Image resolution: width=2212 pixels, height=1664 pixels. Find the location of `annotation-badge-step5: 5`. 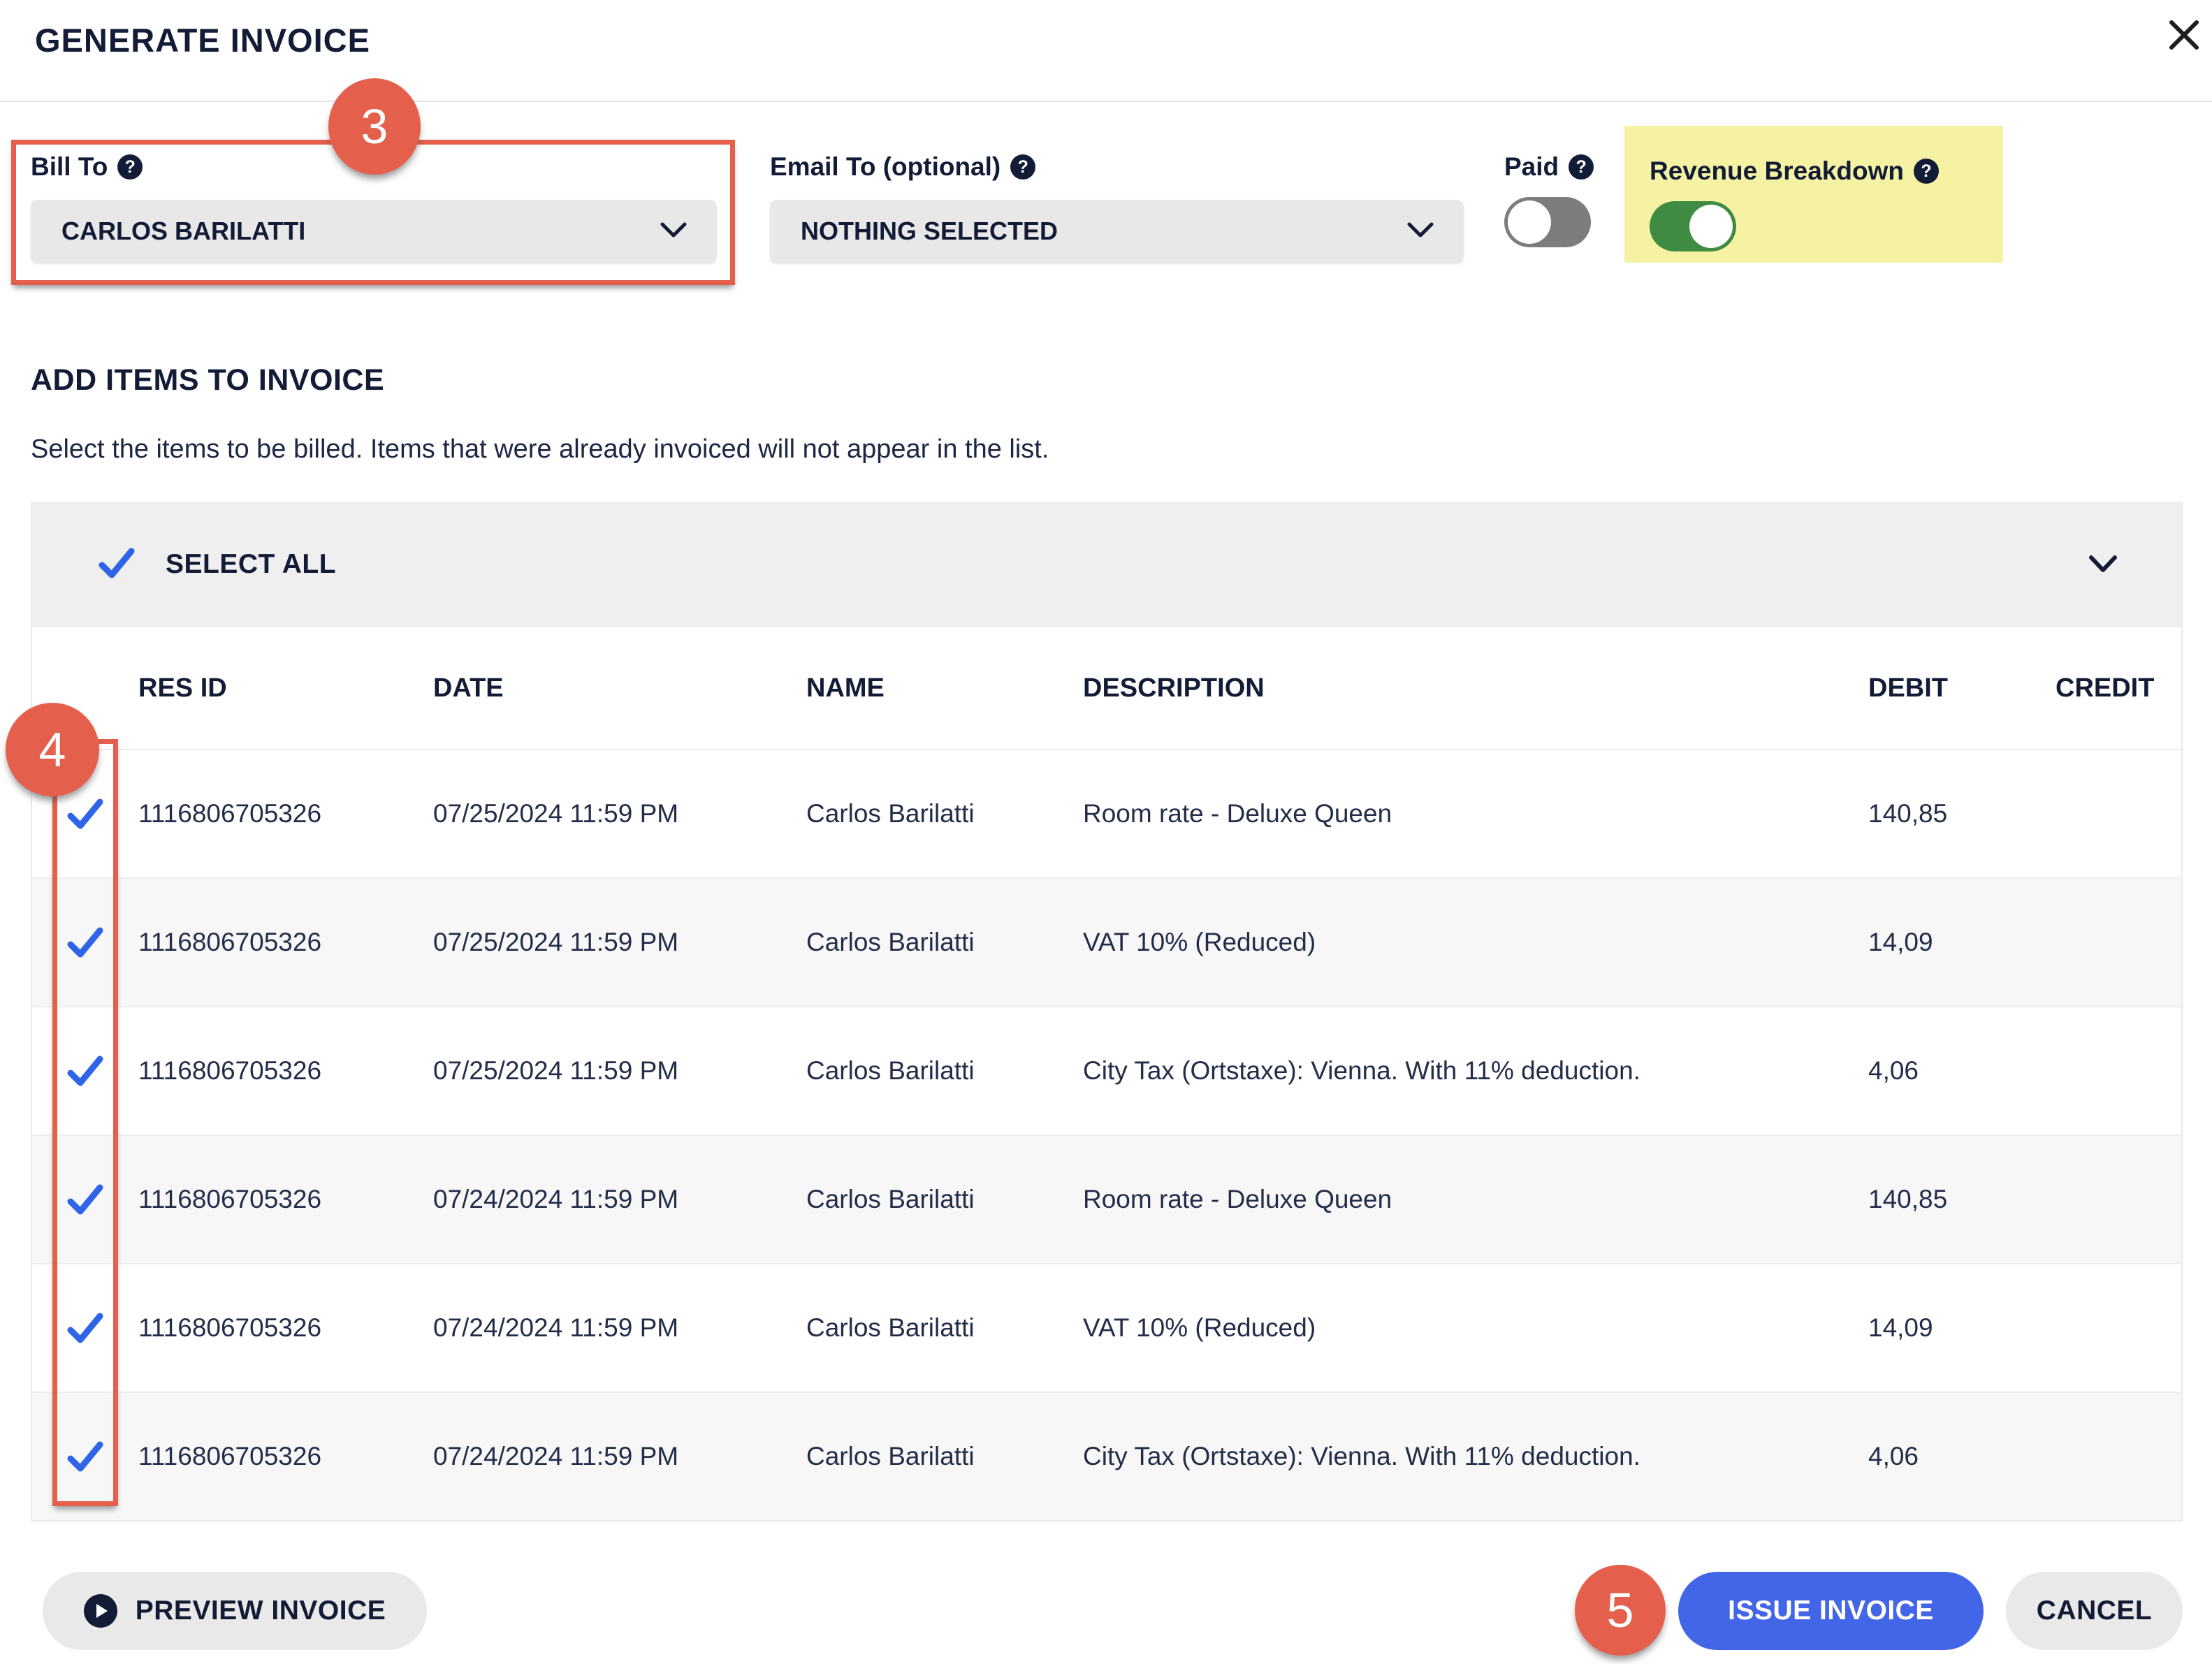

annotation-badge-step5: 5 is located at coordinates (1620, 1610).